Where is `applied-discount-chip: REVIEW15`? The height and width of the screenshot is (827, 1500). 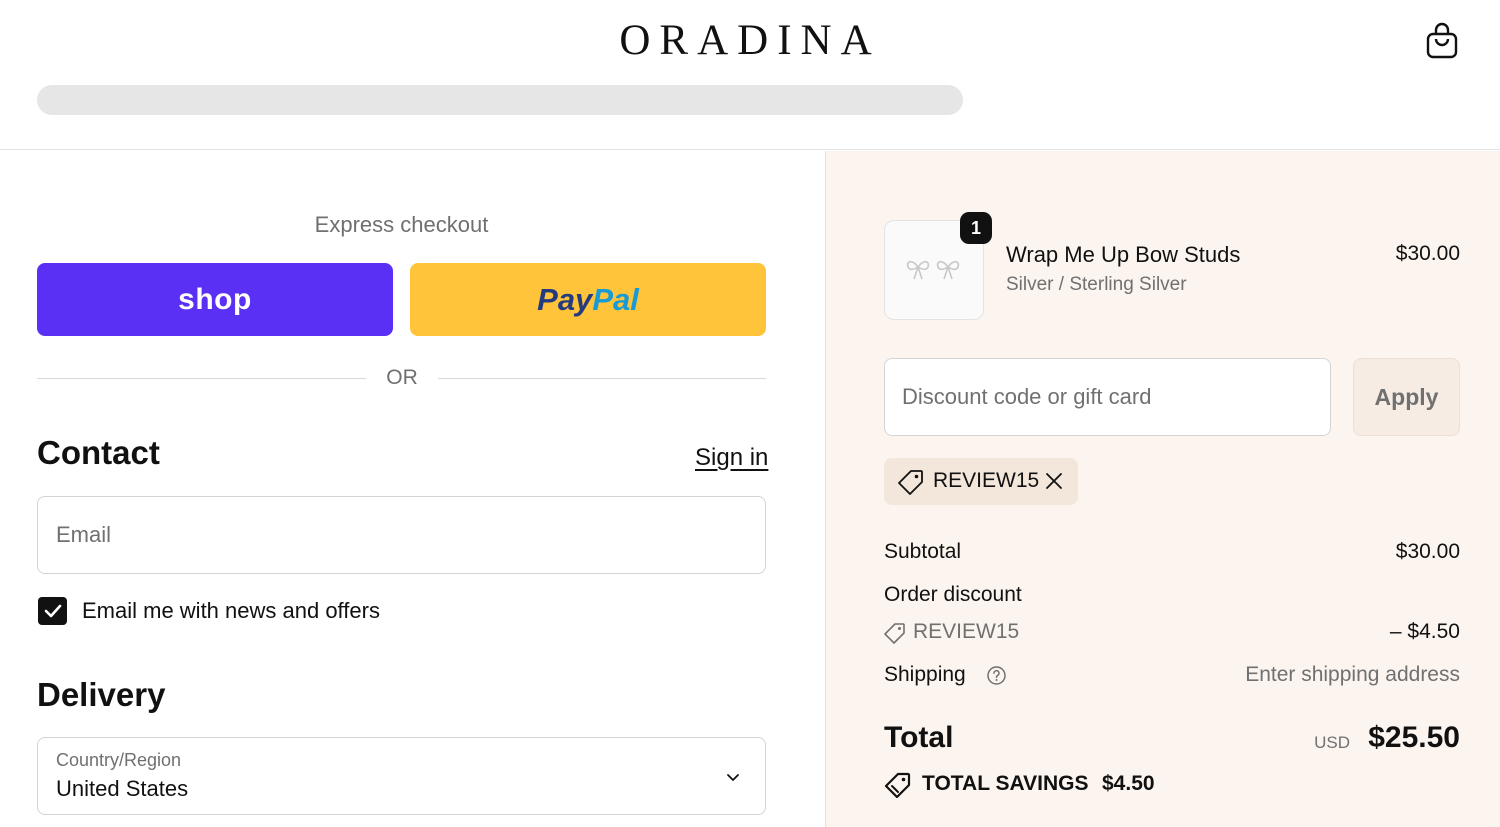
applied-discount-chip: REVIEW15 is located at coordinates (981, 481).